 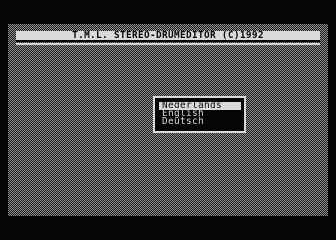 What do you see at coordinates (168, 44) in the screenshot?
I see `title-divider` at bounding box center [168, 44].